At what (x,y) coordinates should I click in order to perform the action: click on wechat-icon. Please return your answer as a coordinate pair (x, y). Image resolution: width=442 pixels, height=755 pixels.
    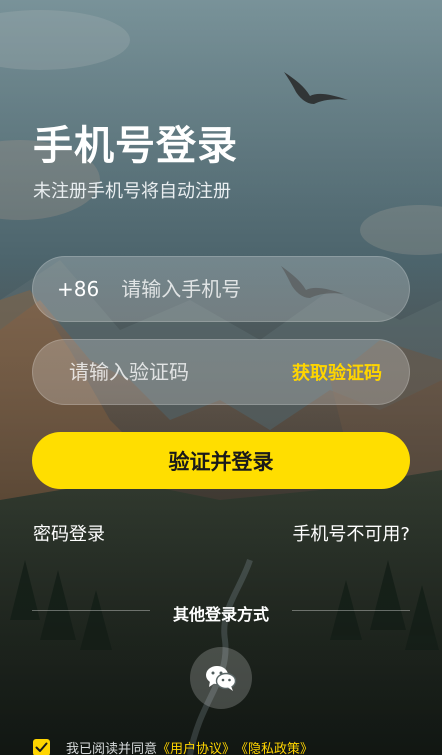
    Looking at the image, I should click on (221, 678).